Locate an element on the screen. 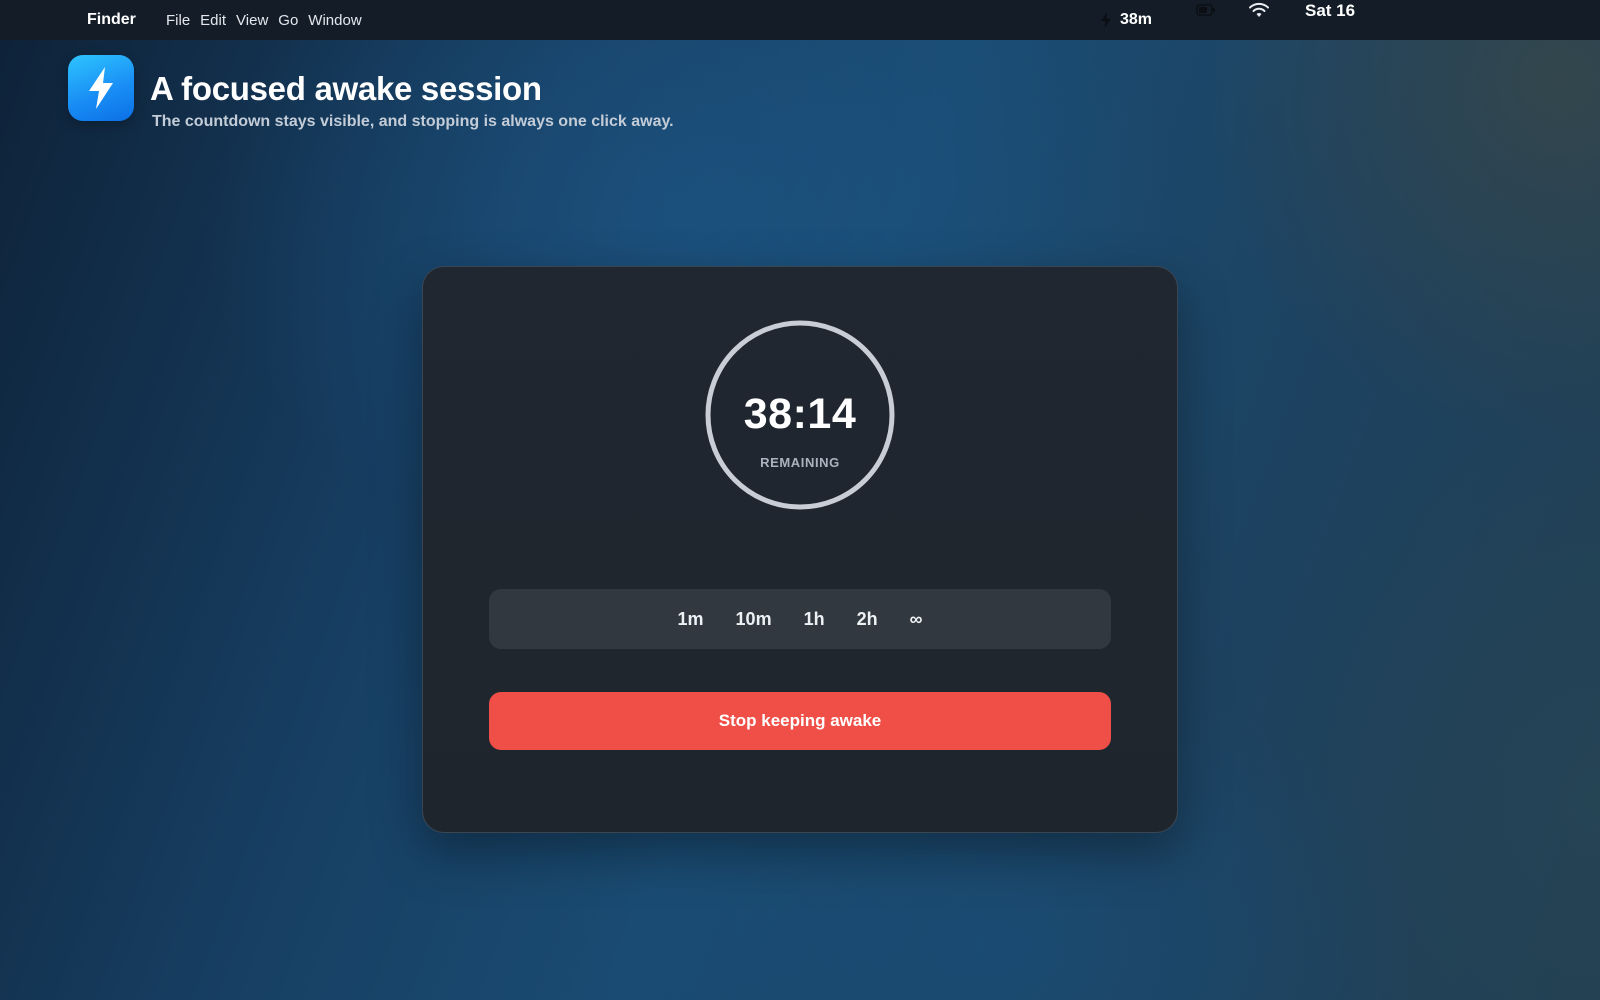 Image resolution: width=1600 pixels, height=1000 pixels. status-timer-label: 38m is located at coordinates (1136, 19).